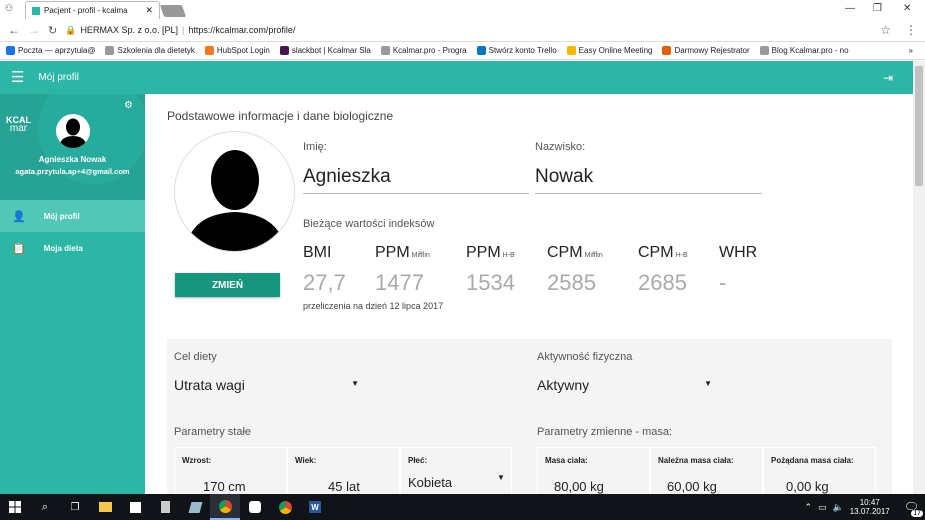 Image resolution: width=925 pixels, height=520 pixels. Describe the element at coordinates (490, 282) in the screenshot. I see `index-value: 1534` at that location.